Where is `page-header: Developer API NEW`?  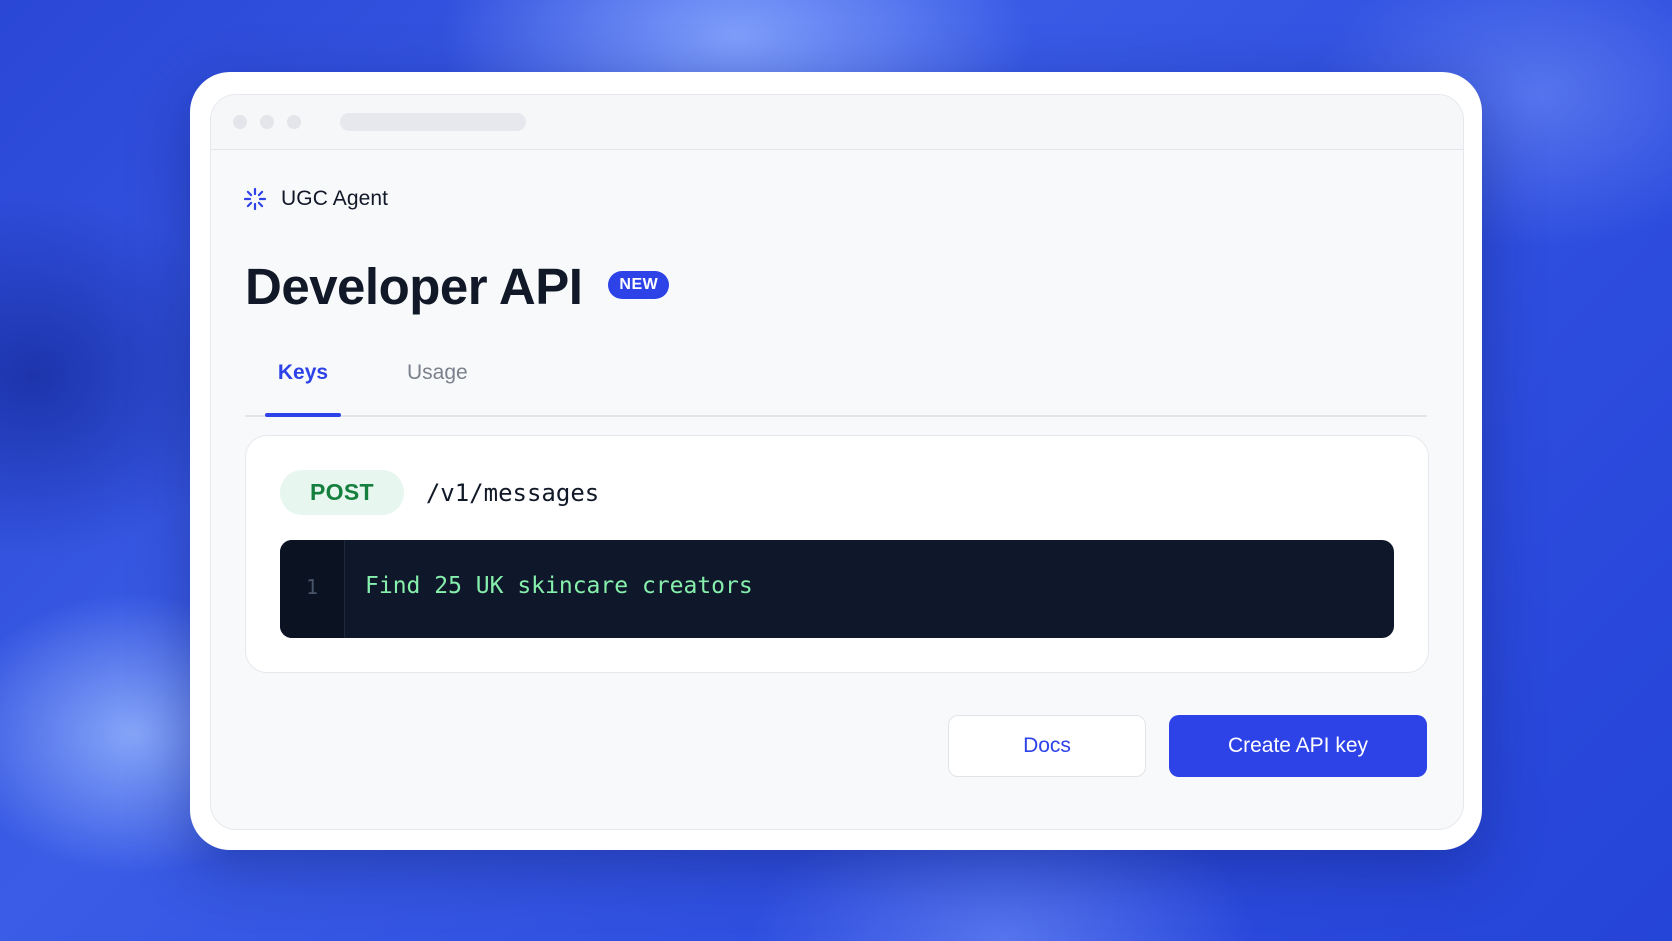
page-header: Developer API NEW is located at coordinates (457, 286).